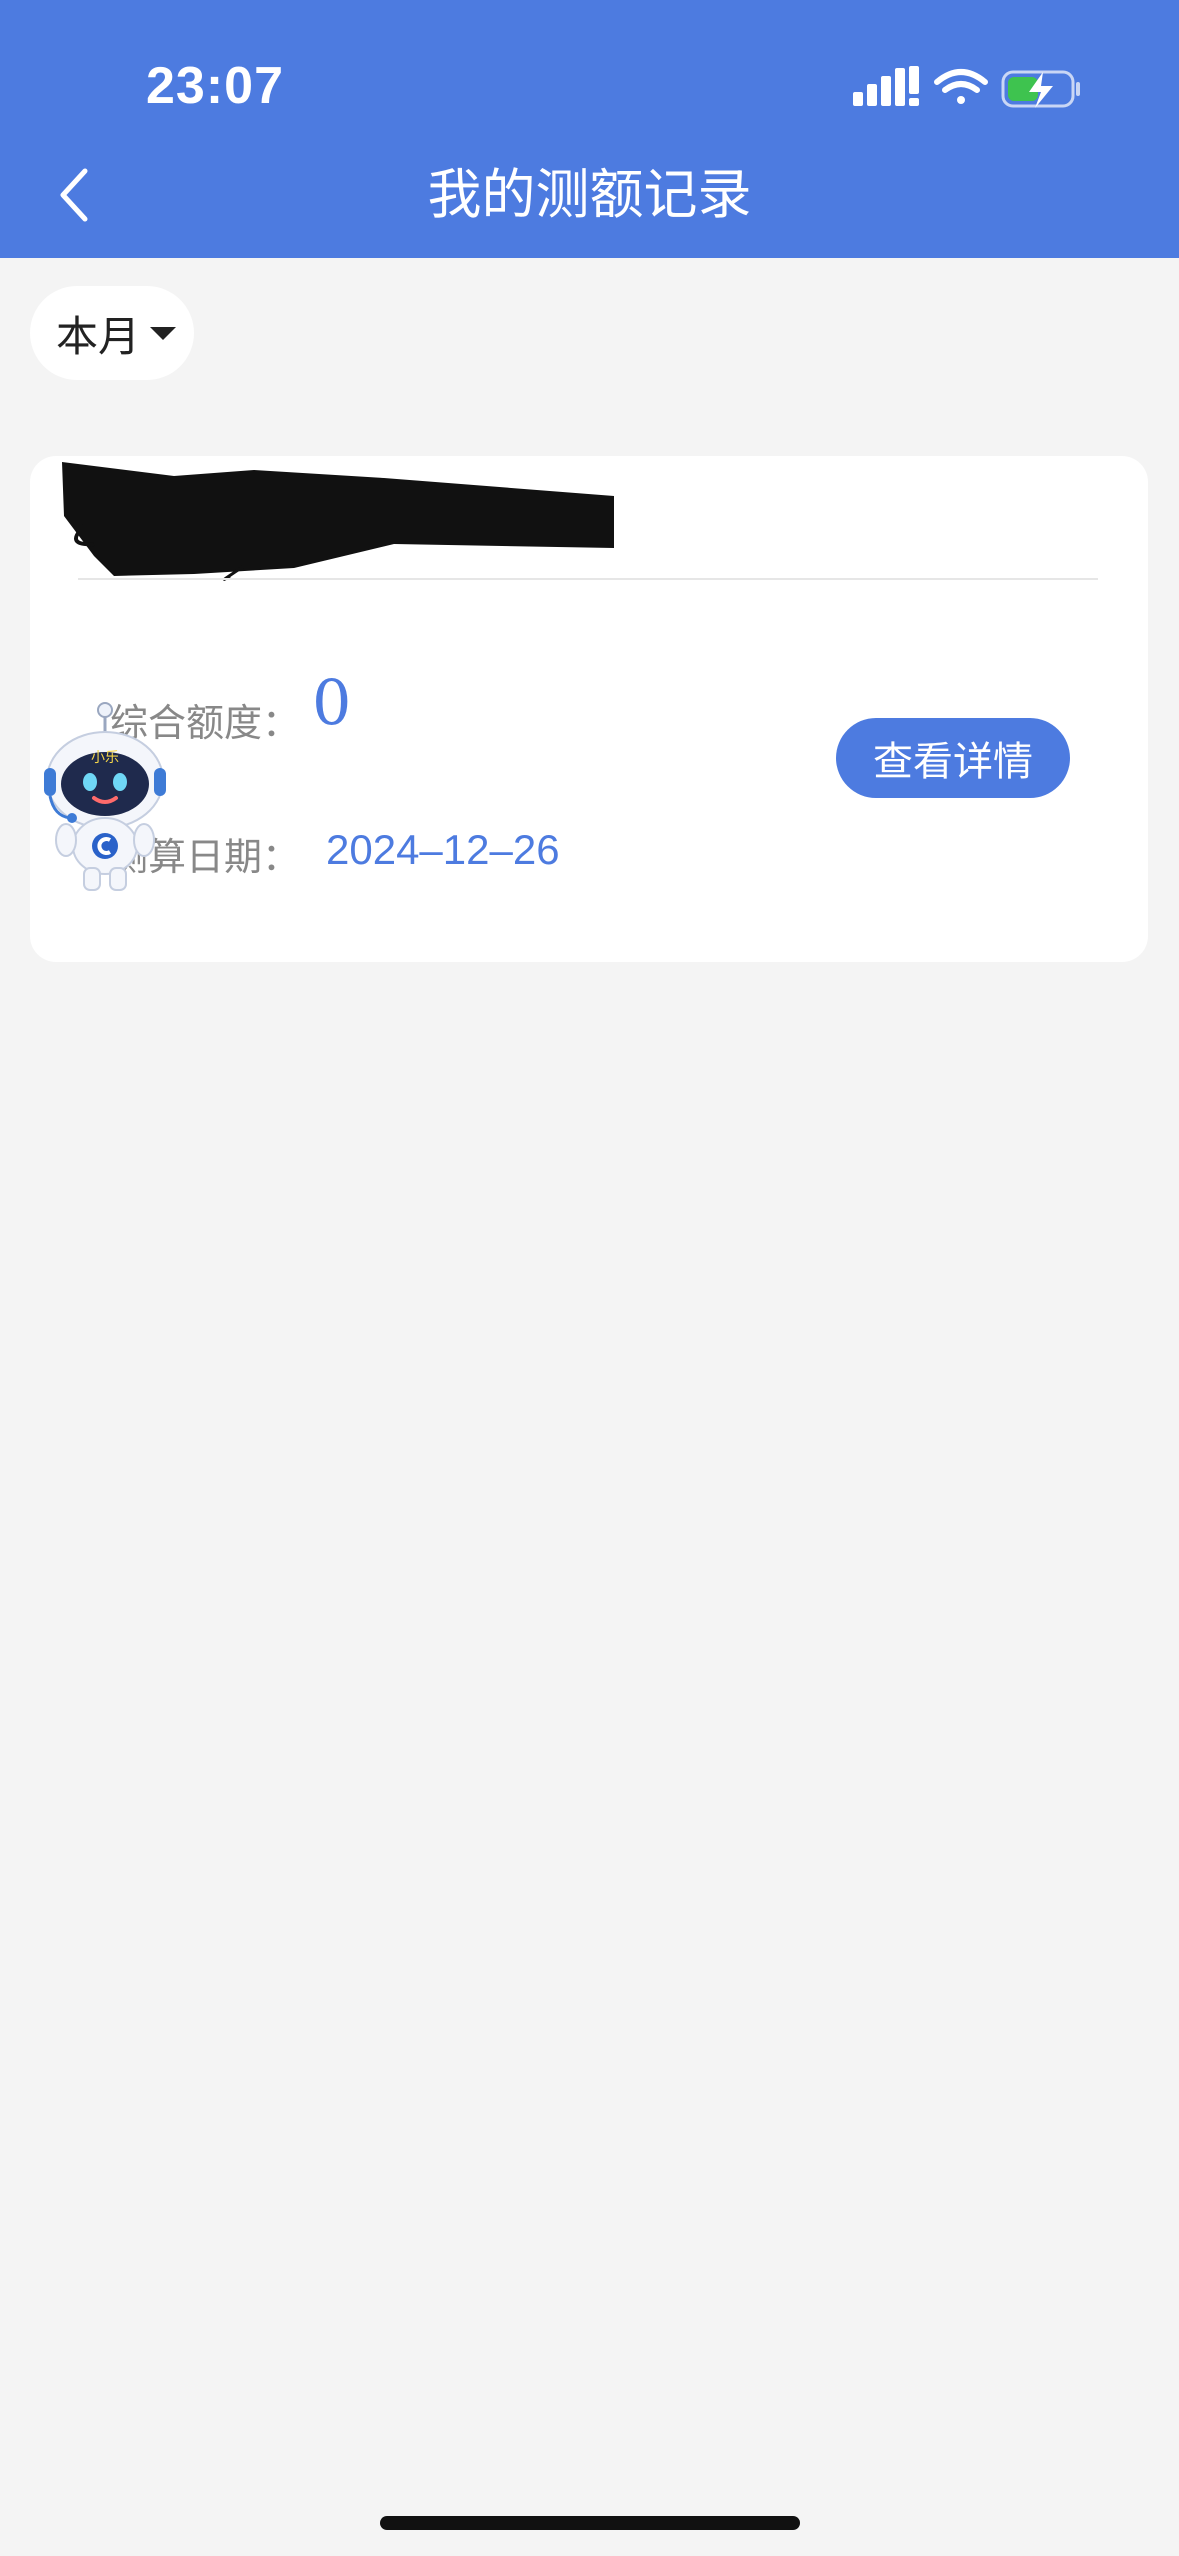  Describe the element at coordinates (886, 86) in the screenshot. I see `cellular-signal-icon` at that location.